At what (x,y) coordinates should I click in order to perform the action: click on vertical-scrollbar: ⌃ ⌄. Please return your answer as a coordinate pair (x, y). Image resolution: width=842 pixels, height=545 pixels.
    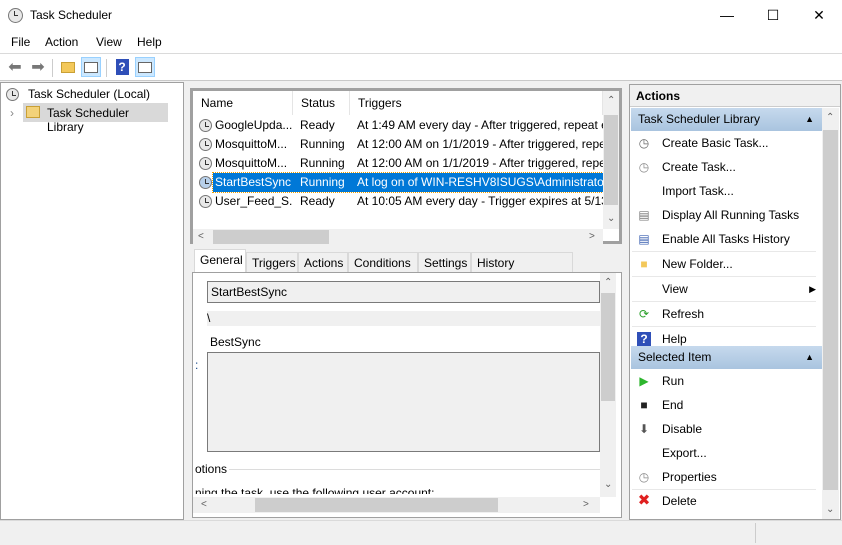
    Looking at the image, I should click on (611, 160).